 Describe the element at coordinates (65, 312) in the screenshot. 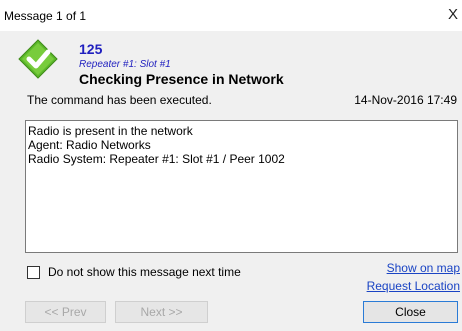

I see `prev-button: << Prev` at that location.